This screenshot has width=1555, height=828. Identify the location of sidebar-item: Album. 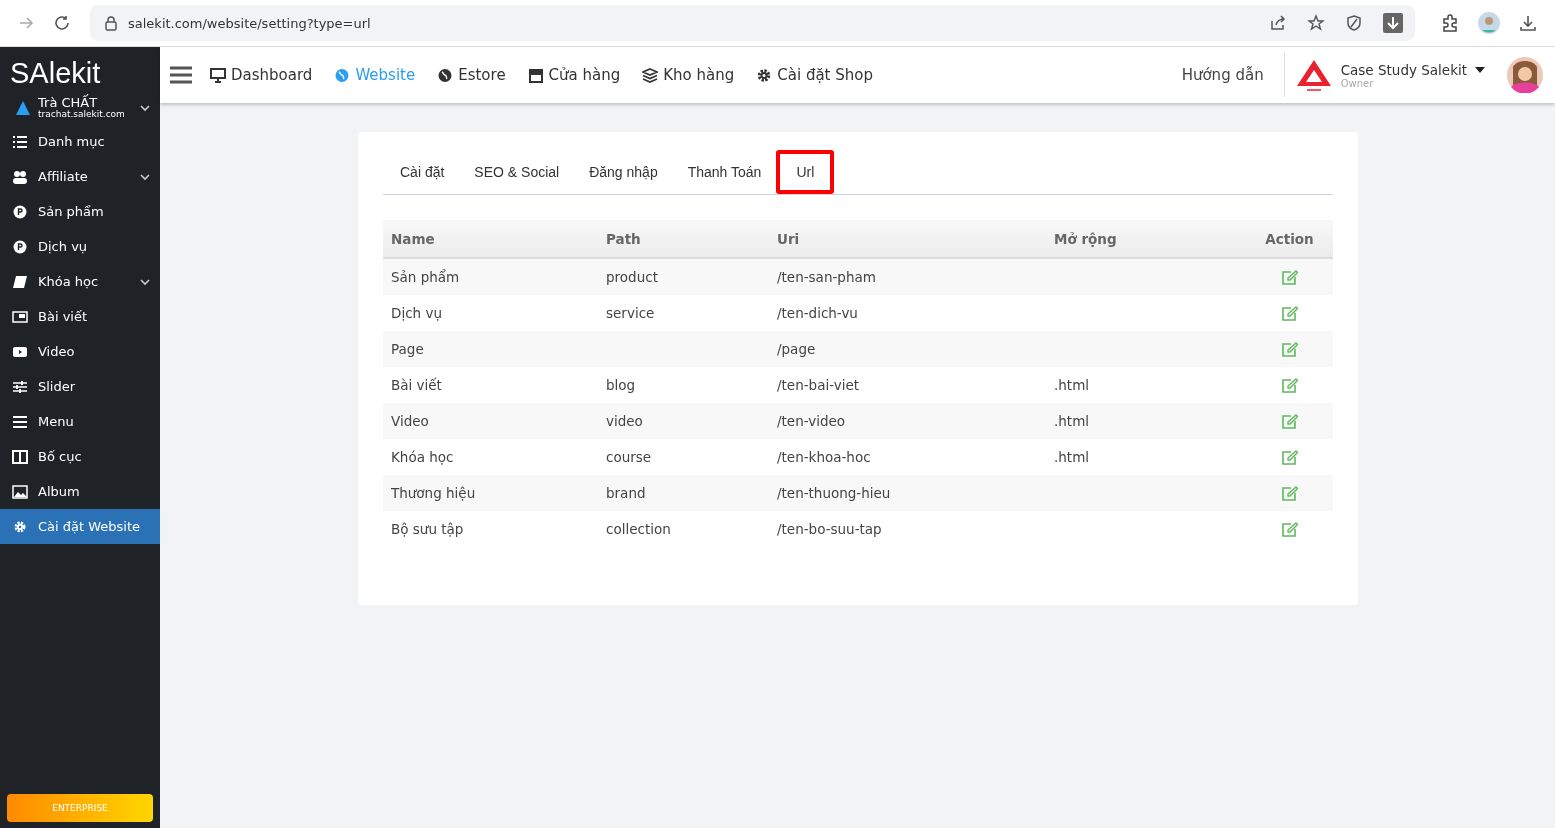
(80, 491).